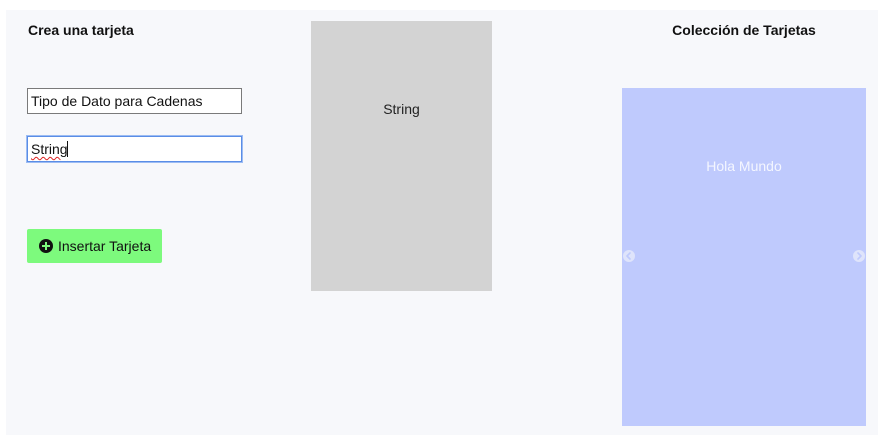 The image size is (878, 435). Describe the element at coordinates (49, 149) in the screenshot. I see `card-content-input-value: String` at that location.